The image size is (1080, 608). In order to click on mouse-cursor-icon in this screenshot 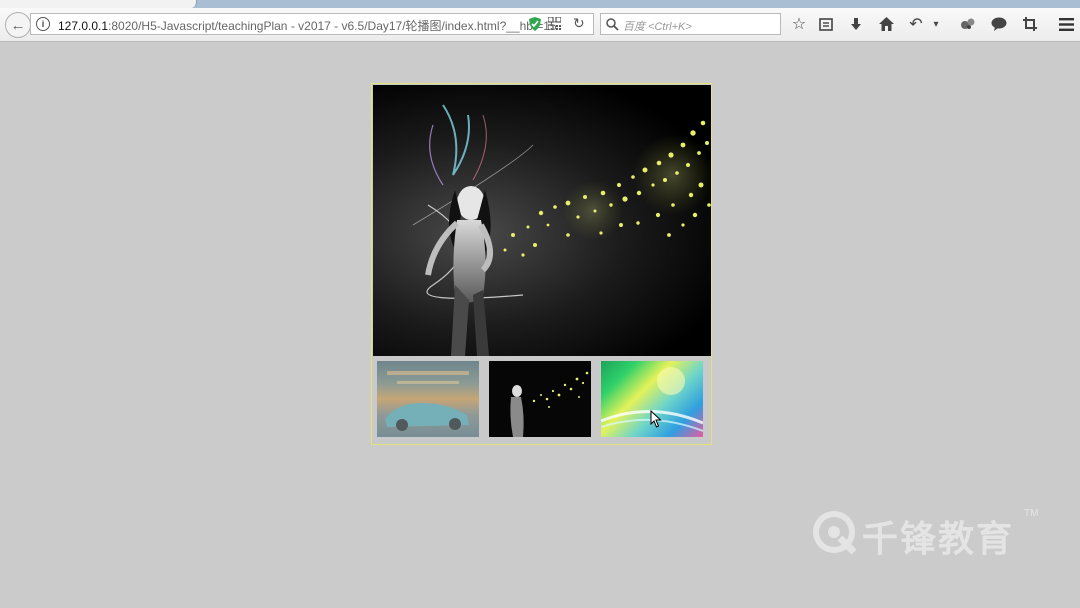, I will do `click(656, 419)`.